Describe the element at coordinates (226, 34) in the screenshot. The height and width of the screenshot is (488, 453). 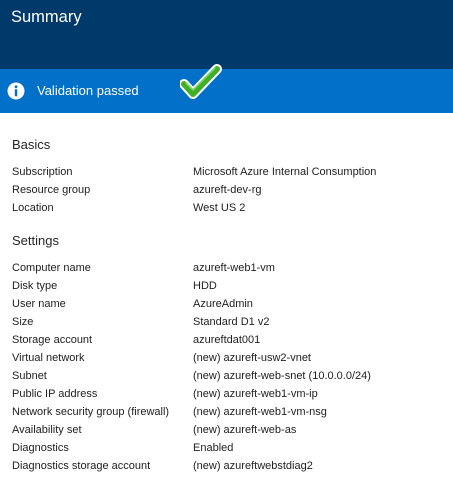
I see `blade-header: Summary` at that location.